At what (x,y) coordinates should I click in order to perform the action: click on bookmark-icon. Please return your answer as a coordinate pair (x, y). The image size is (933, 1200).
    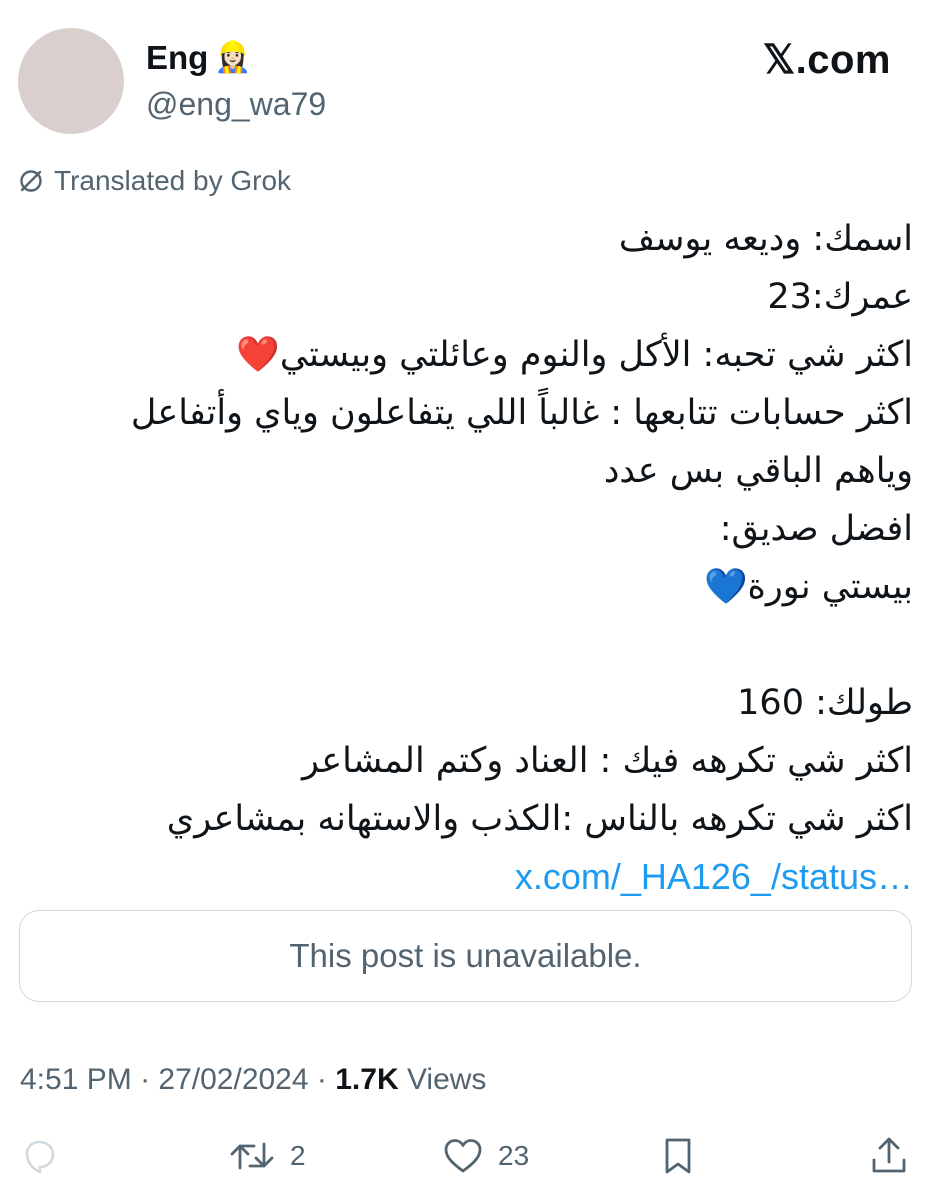
    Looking at the image, I should click on (678, 1156).